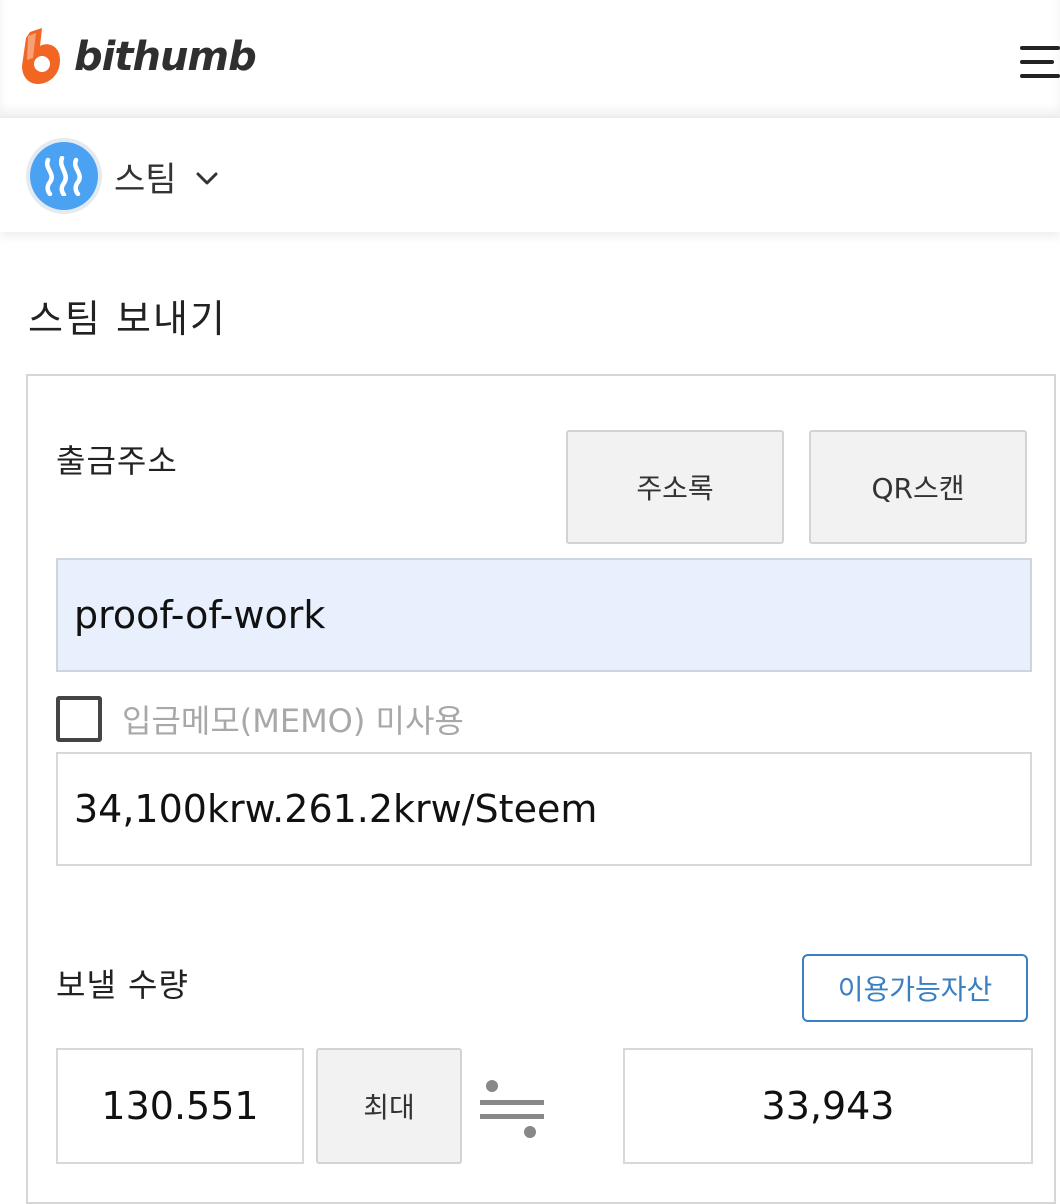 This screenshot has width=1060, height=1204. What do you see at coordinates (1039, 62) in the screenshot?
I see `hamburger-menu-icon` at bounding box center [1039, 62].